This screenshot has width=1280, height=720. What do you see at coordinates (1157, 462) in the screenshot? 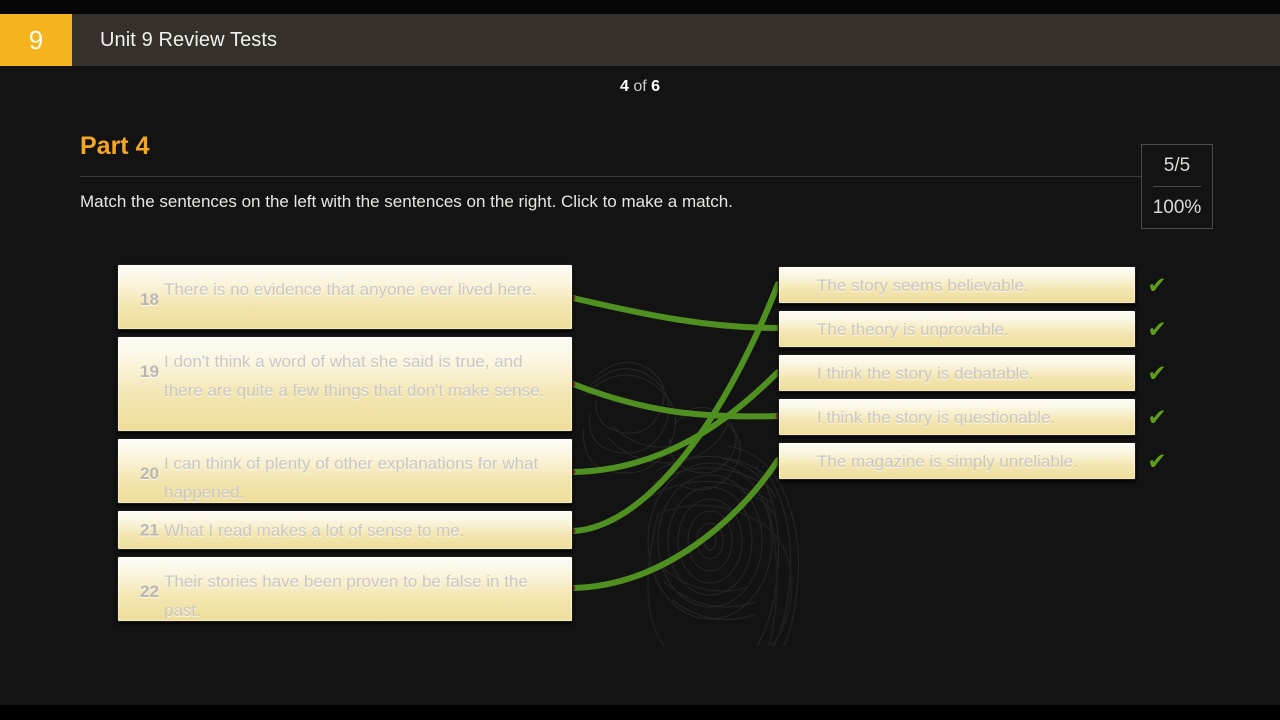
I see `correct-check-icon-5: ✔` at bounding box center [1157, 462].